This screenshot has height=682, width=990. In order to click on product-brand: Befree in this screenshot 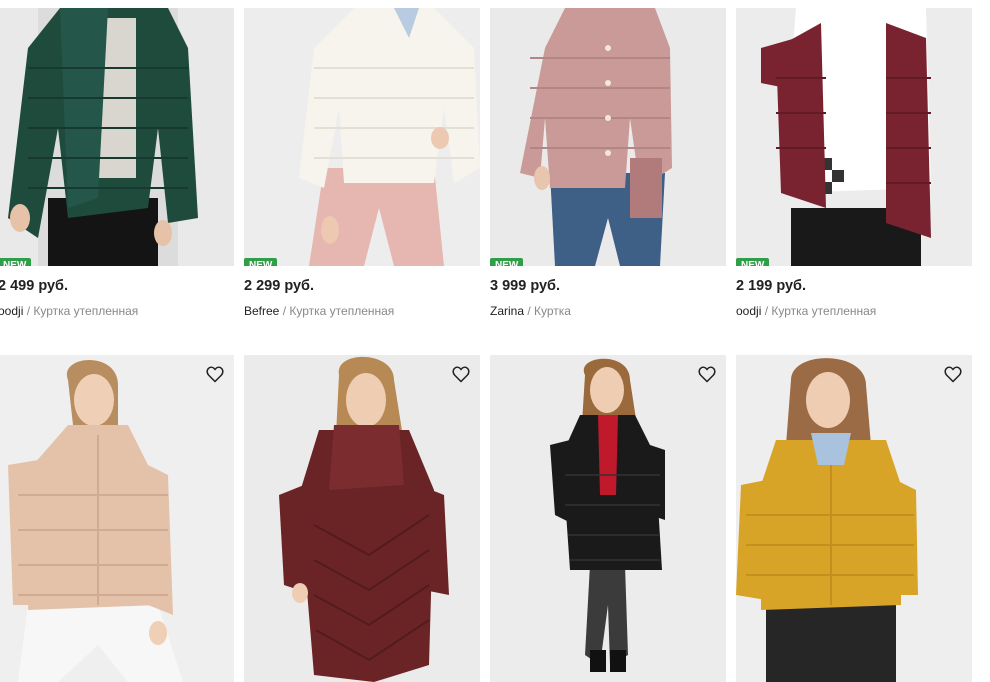, I will do `click(261, 311)`.